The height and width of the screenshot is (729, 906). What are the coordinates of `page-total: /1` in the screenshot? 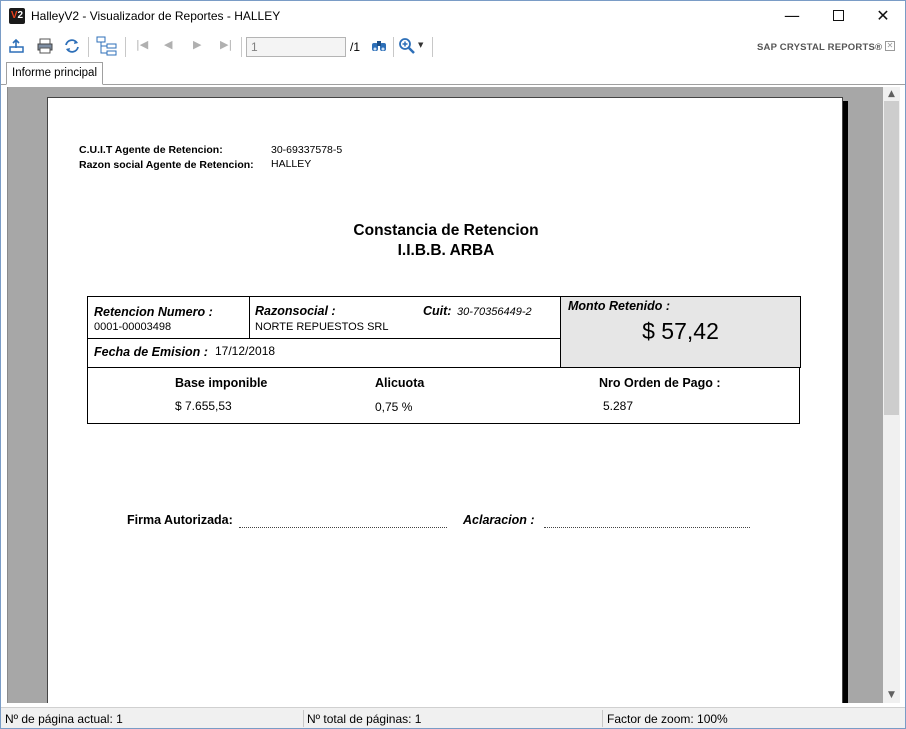 It's located at (355, 47).